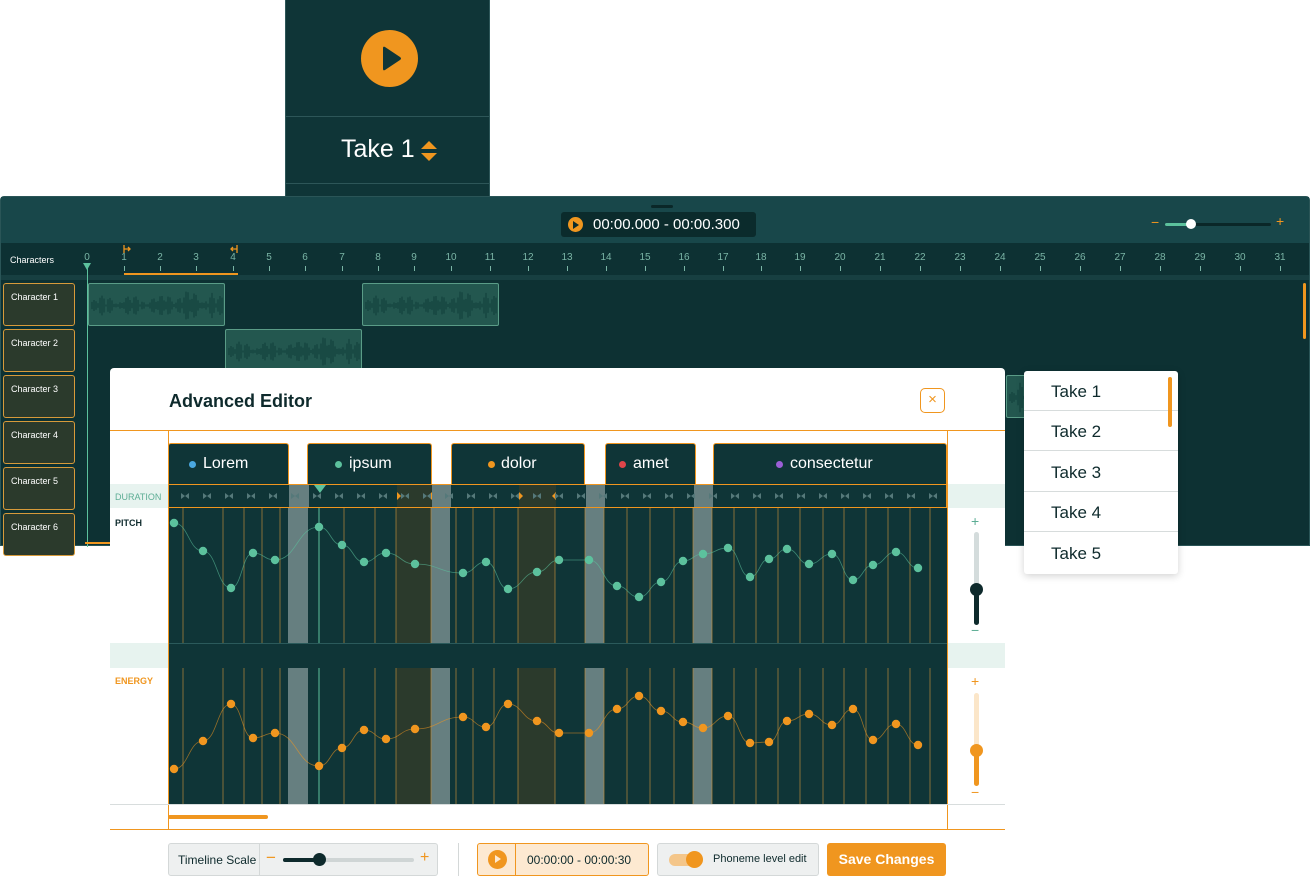 This screenshot has width=1310, height=888. What do you see at coordinates (1218, 224) in the screenshot?
I see `zoom-slider` at bounding box center [1218, 224].